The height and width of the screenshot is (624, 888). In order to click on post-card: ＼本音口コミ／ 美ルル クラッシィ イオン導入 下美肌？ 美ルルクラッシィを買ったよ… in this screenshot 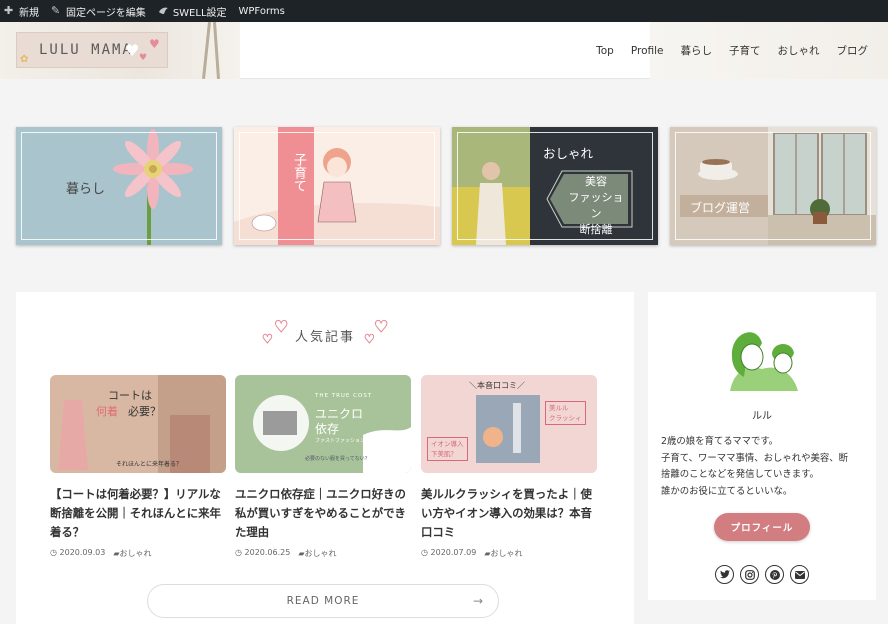, I will do `click(509, 467)`.